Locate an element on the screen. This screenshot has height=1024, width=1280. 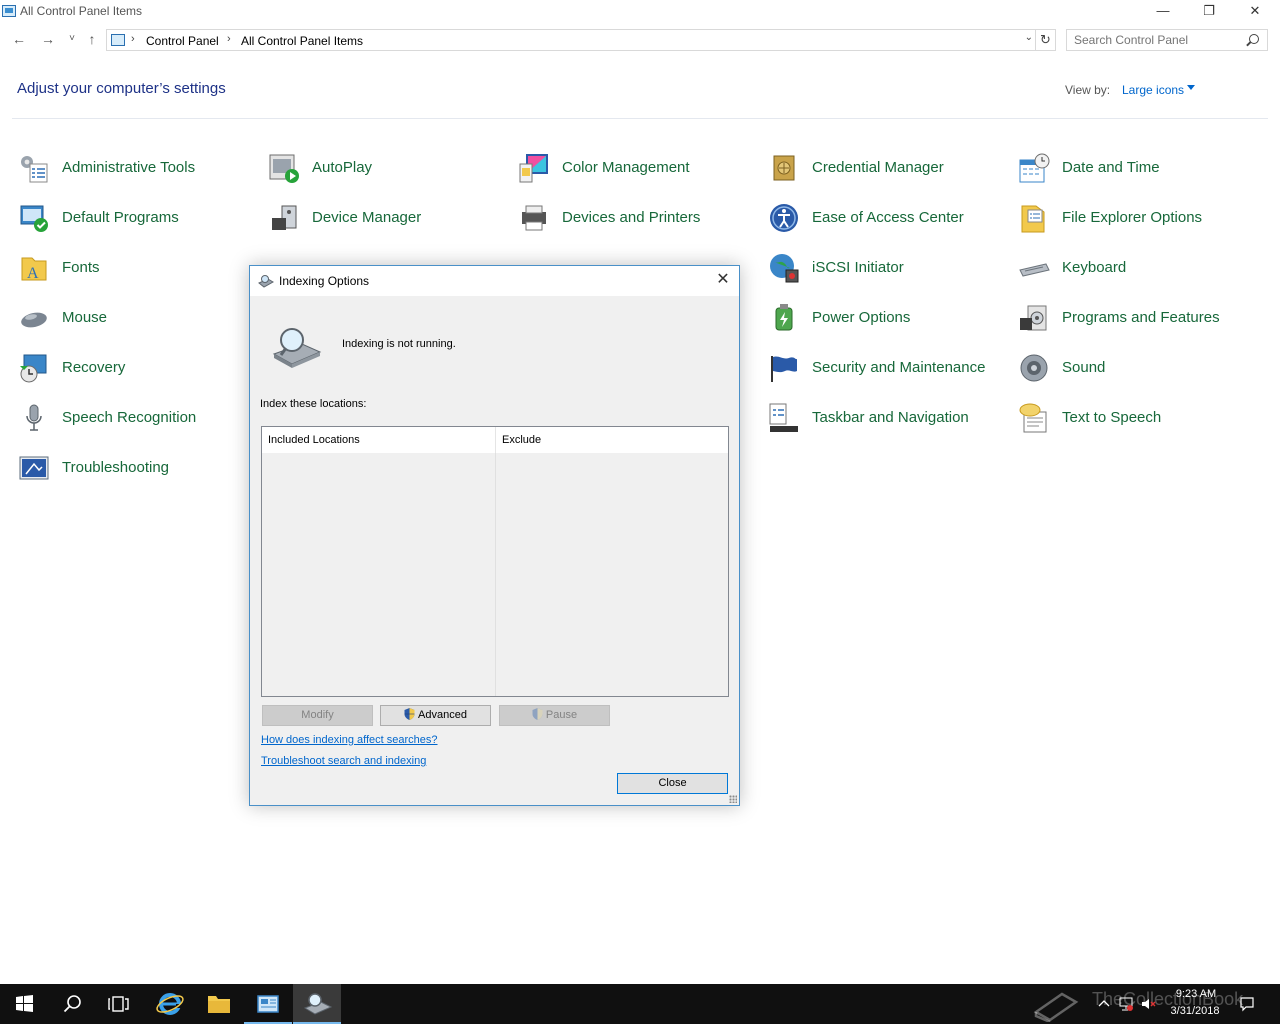
item-administrative-tools: Administrative Tools is located at coordinates (138, 169).